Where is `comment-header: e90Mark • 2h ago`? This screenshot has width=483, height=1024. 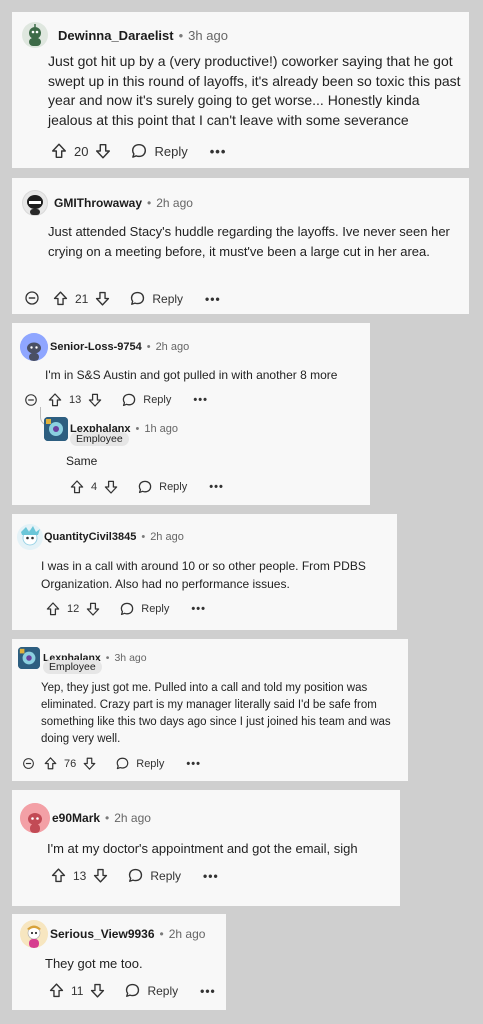 comment-header: e90Mark • 2h ago is located at coordinates (85, 818).